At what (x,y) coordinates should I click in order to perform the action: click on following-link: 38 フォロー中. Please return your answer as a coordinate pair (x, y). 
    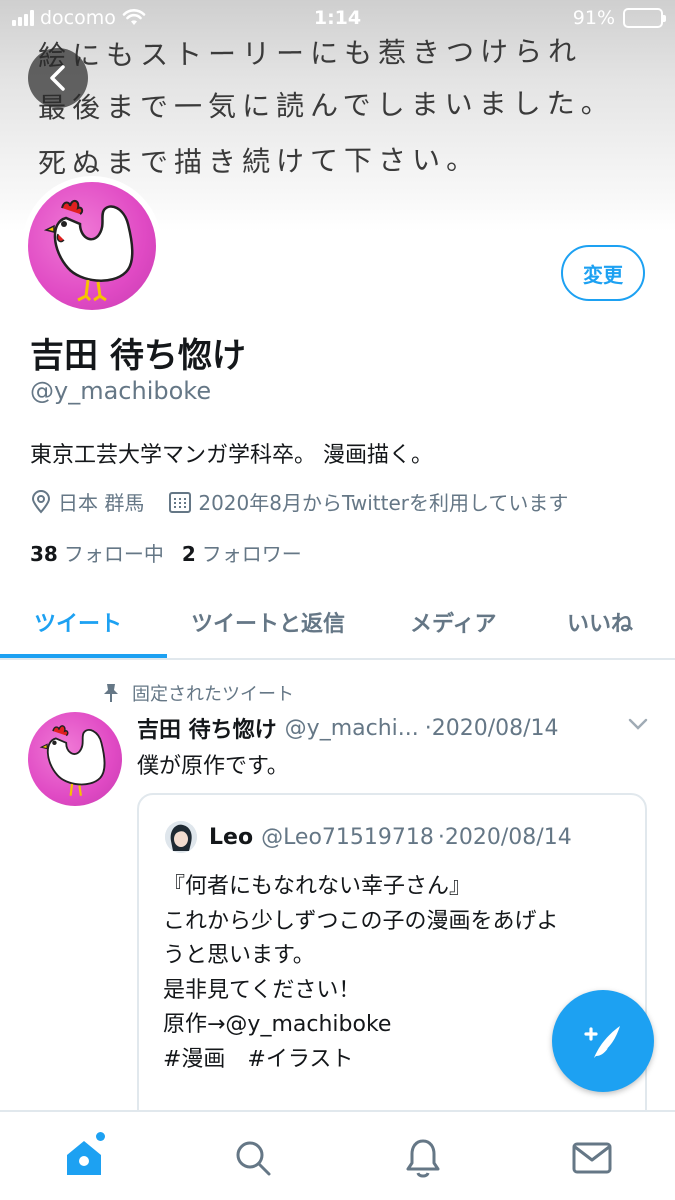
    Looking at the image, I should click on (97, 552).